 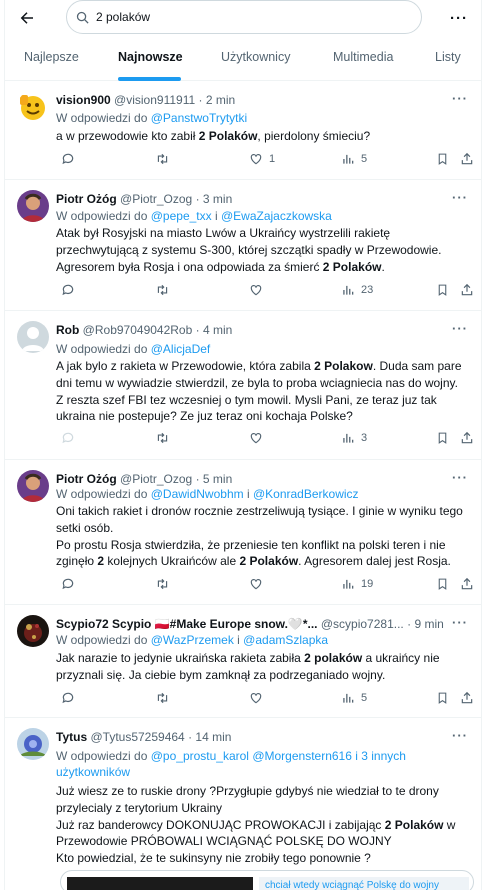 What do you see at coordinates (276, 216) in the screenshot?
I see `reply-mention: @EwaZajaczkowska` at bounding box center [276, 216].